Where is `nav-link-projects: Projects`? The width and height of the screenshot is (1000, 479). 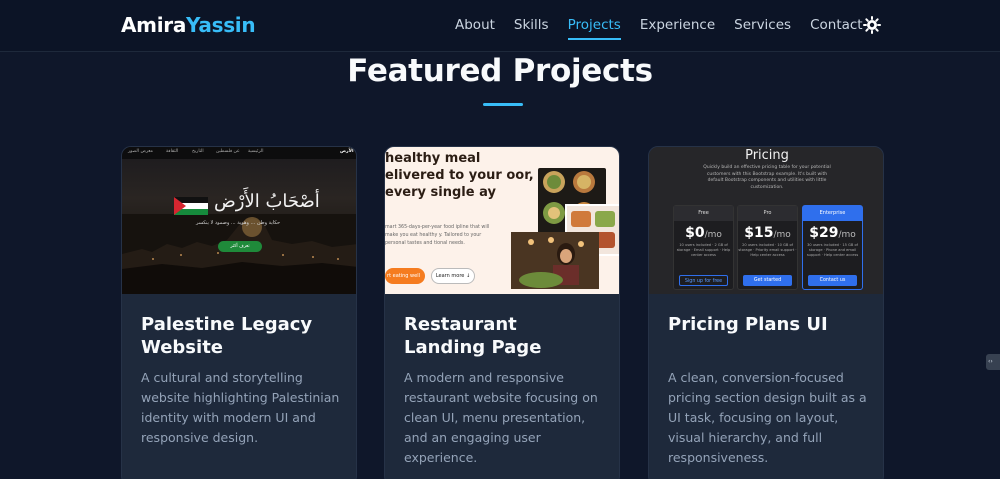
nav-link-projects: Projects is located at coordinates (594, 28).